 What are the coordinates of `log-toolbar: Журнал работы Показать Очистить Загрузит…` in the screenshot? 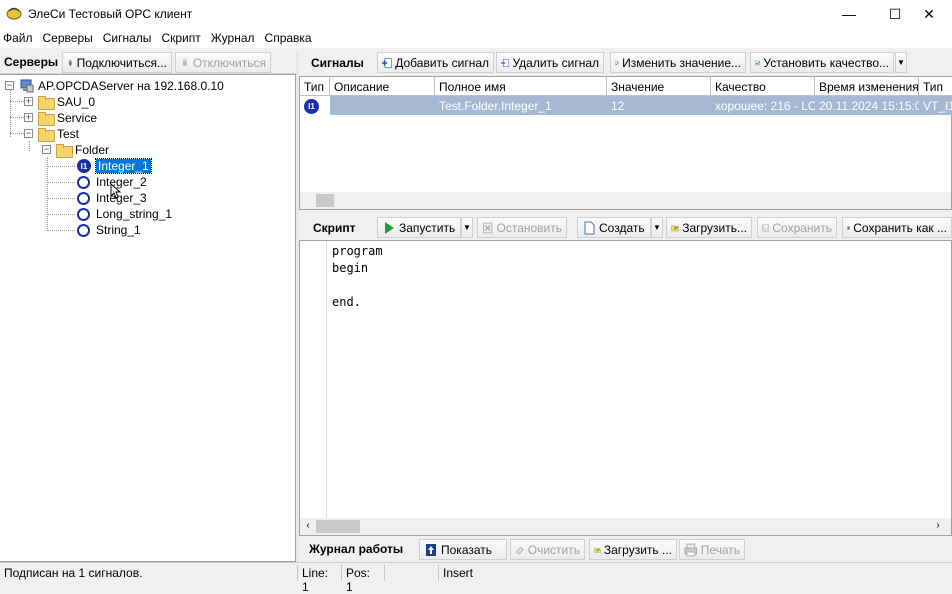 It's located at (625, 549).